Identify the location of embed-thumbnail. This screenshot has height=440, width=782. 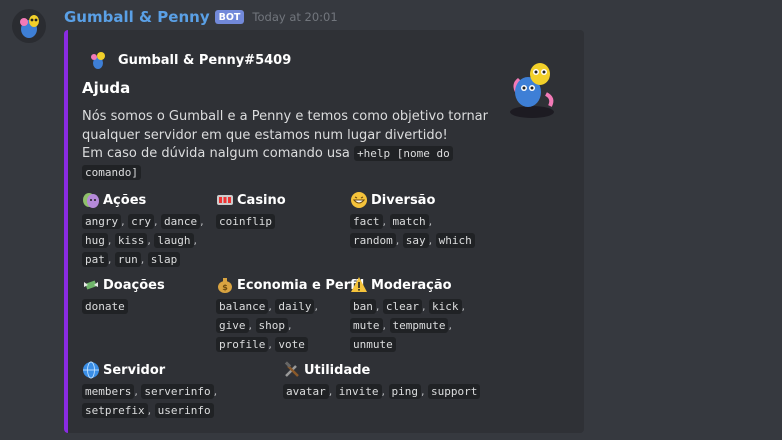
(532, 86).